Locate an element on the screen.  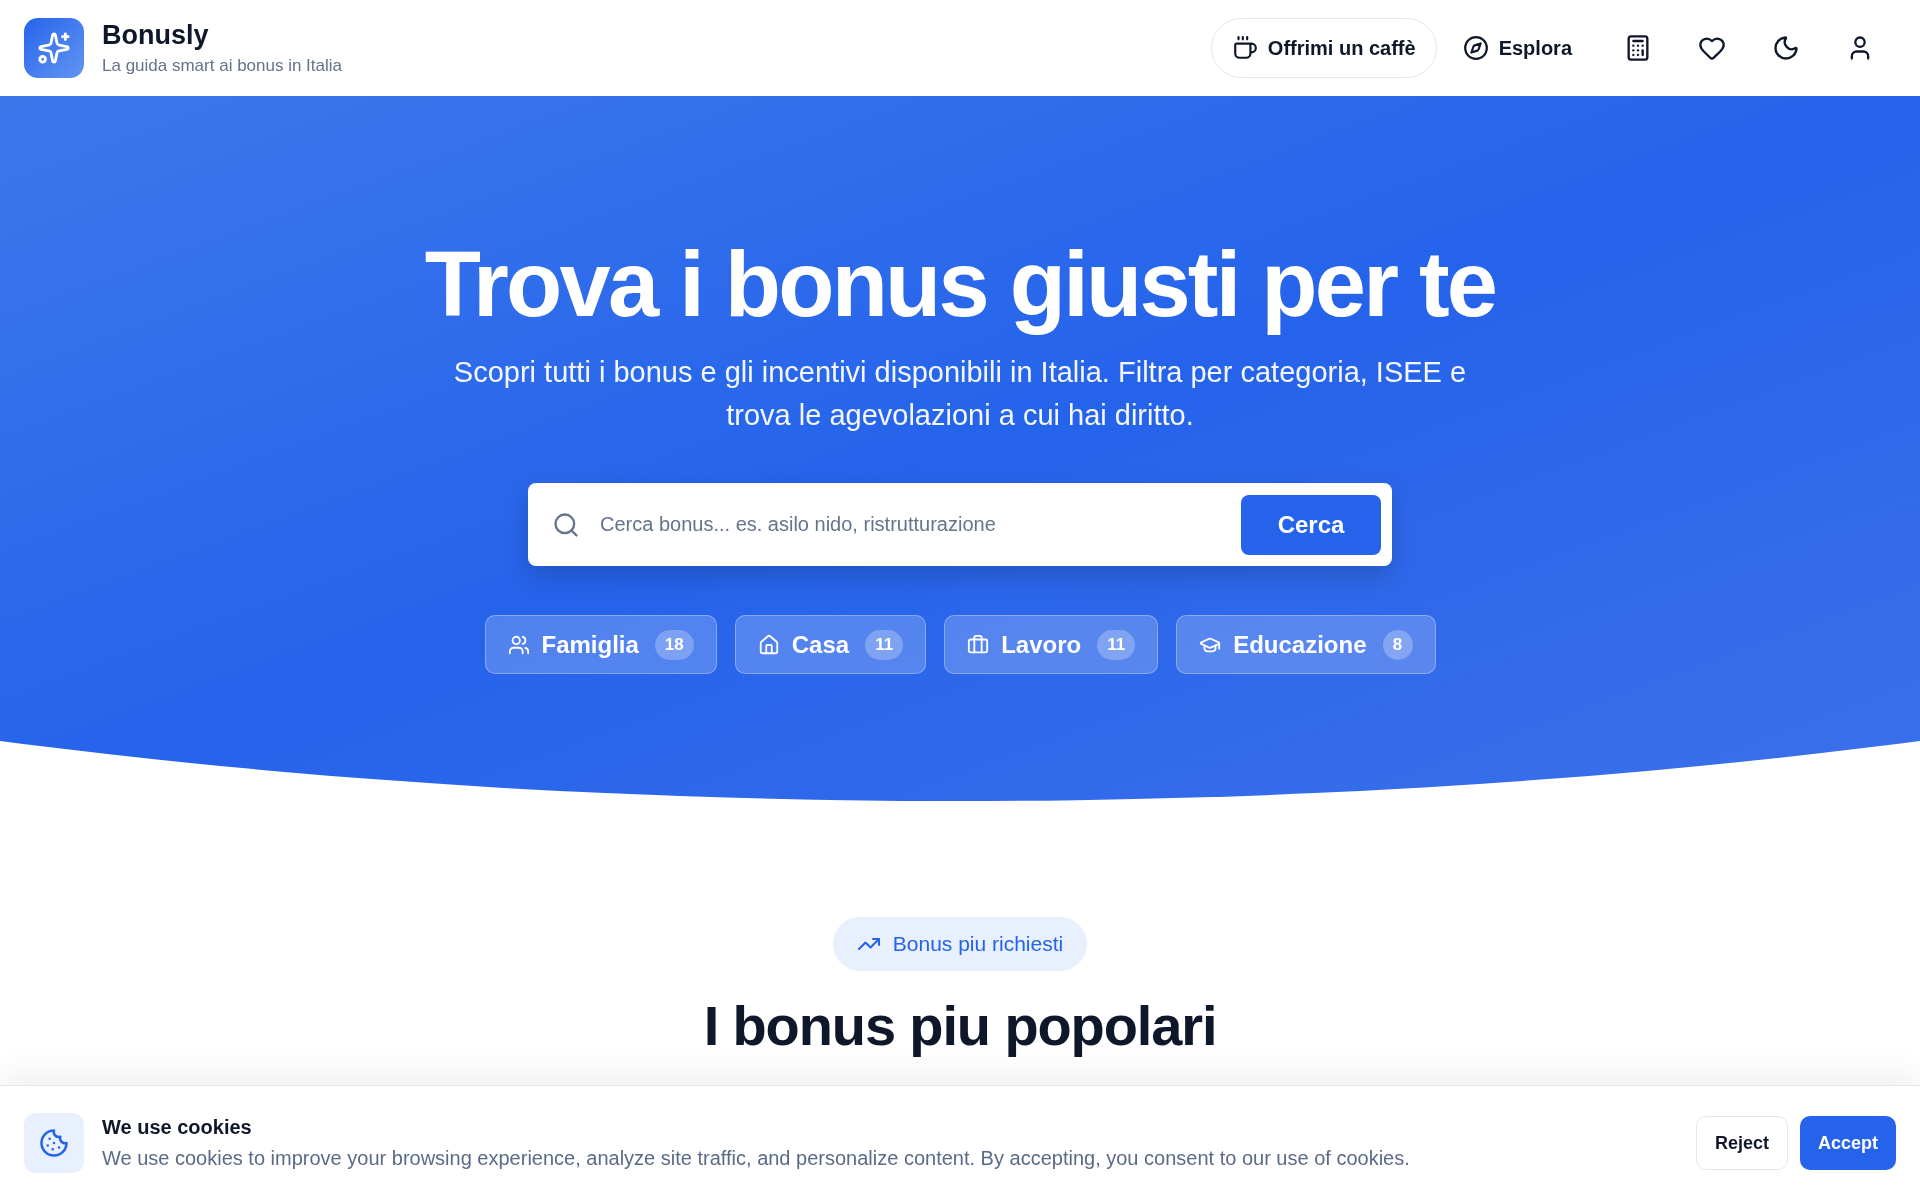
heart-icon is located at coordinates (1712, 48).